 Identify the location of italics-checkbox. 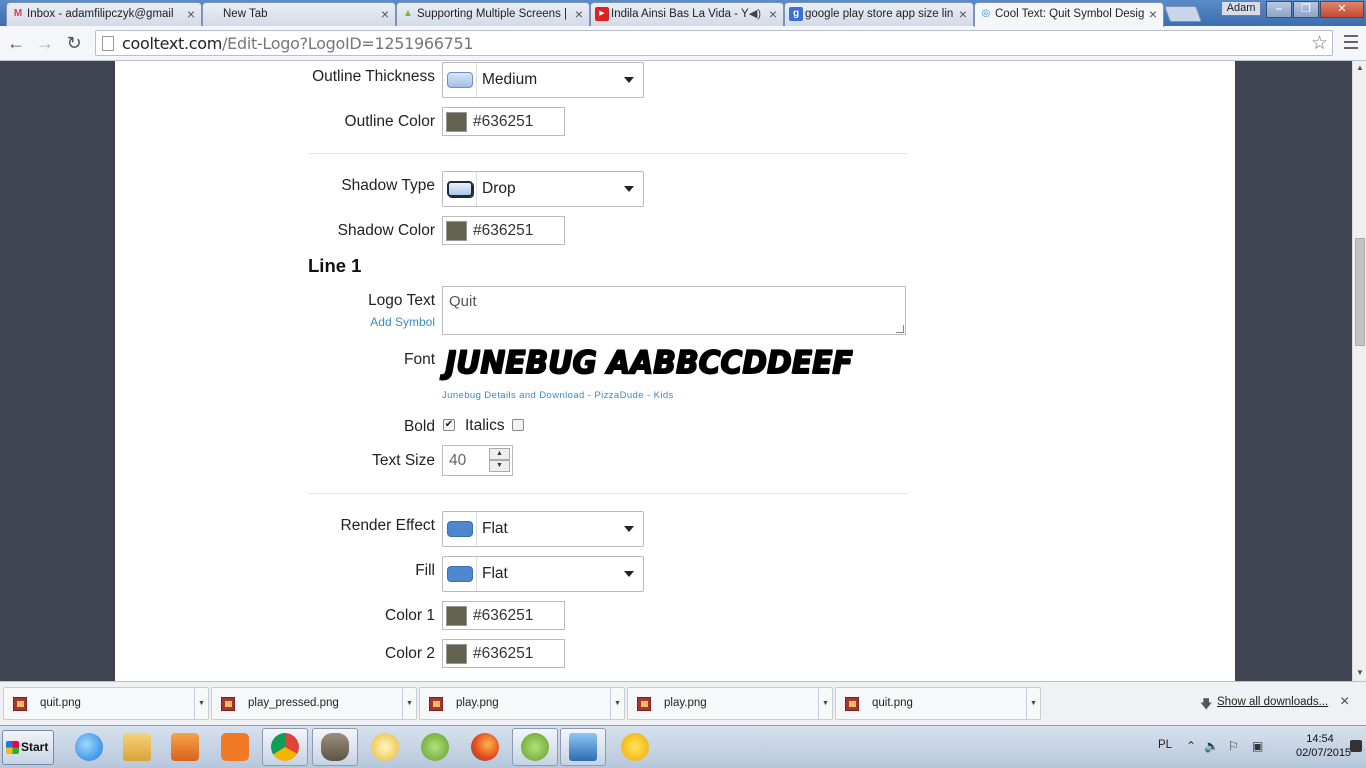
(518, 425).